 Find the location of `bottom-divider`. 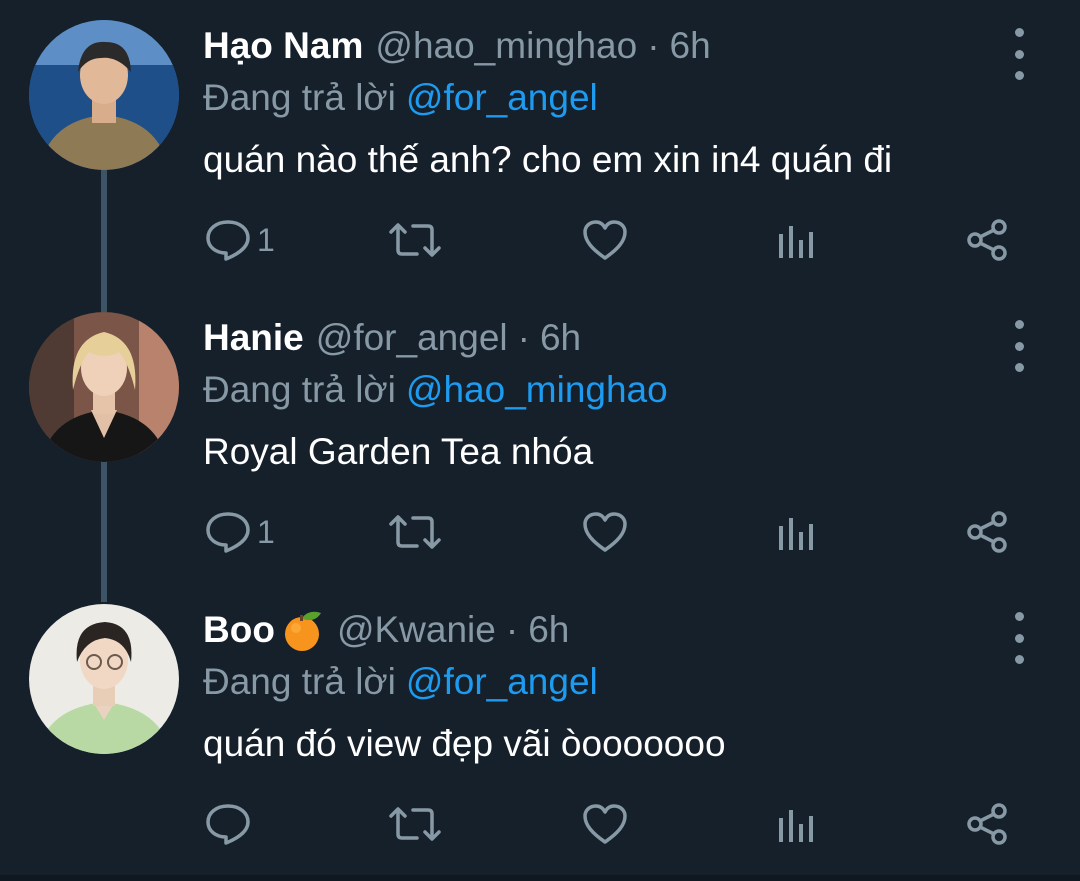

bottom-divider is located at coordinates (540, 878).